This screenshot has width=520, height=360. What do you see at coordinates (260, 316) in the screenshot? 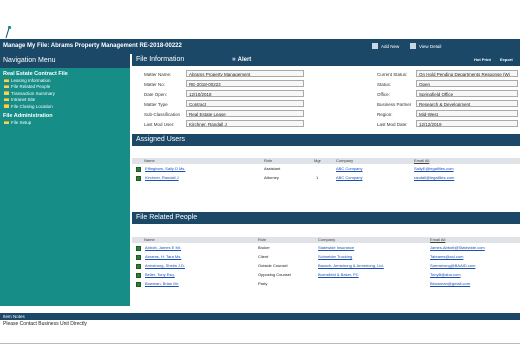
I see `item-notes-header: Item Notes` at bounding box center [260, 316].